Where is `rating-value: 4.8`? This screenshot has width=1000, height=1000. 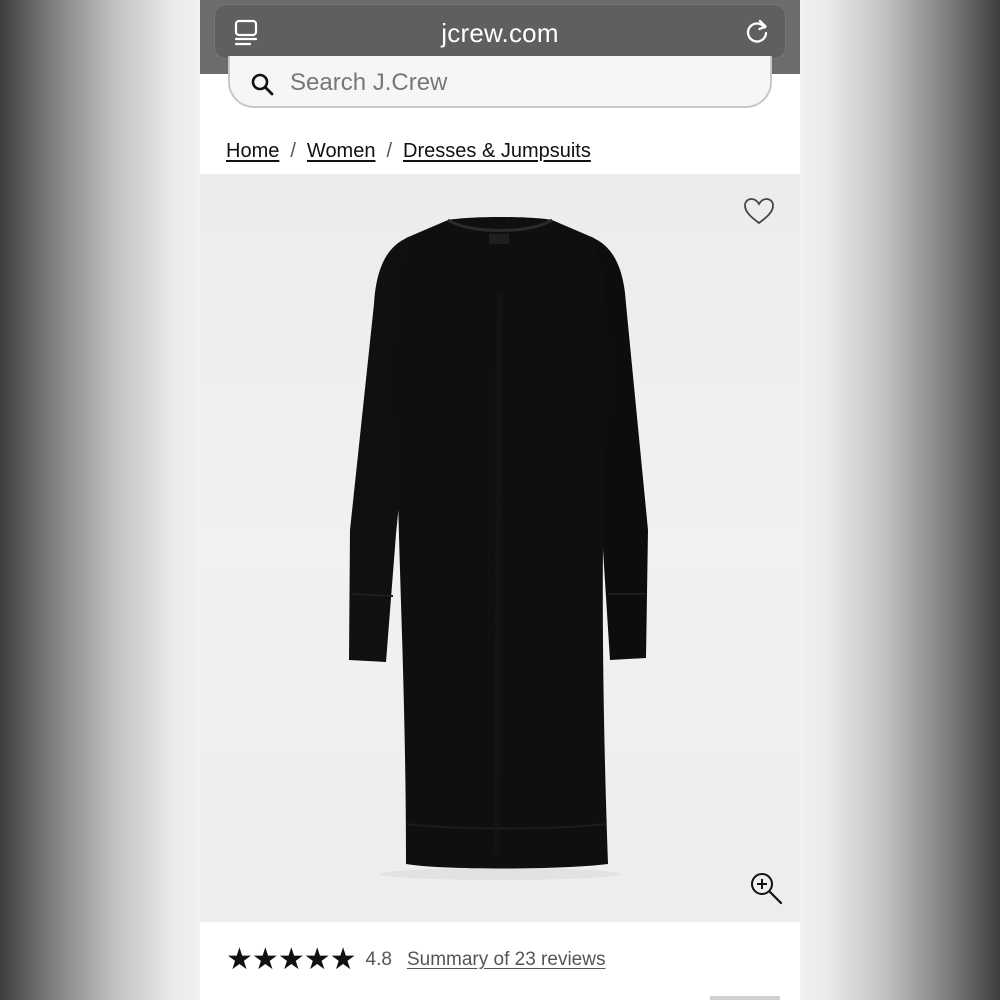
rating-value: 4.8 is located at coordinates (378, 959).